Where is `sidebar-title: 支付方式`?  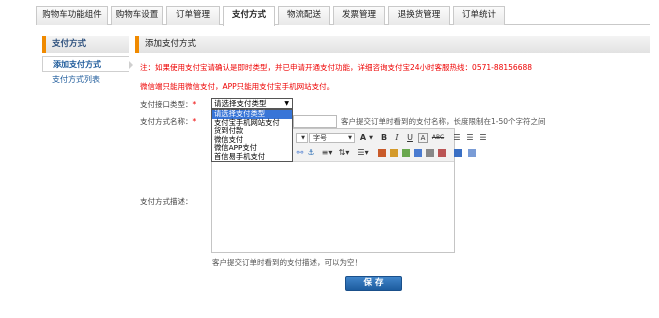 sidebar-title: 支付方式 is located at coordinates (85, 44).